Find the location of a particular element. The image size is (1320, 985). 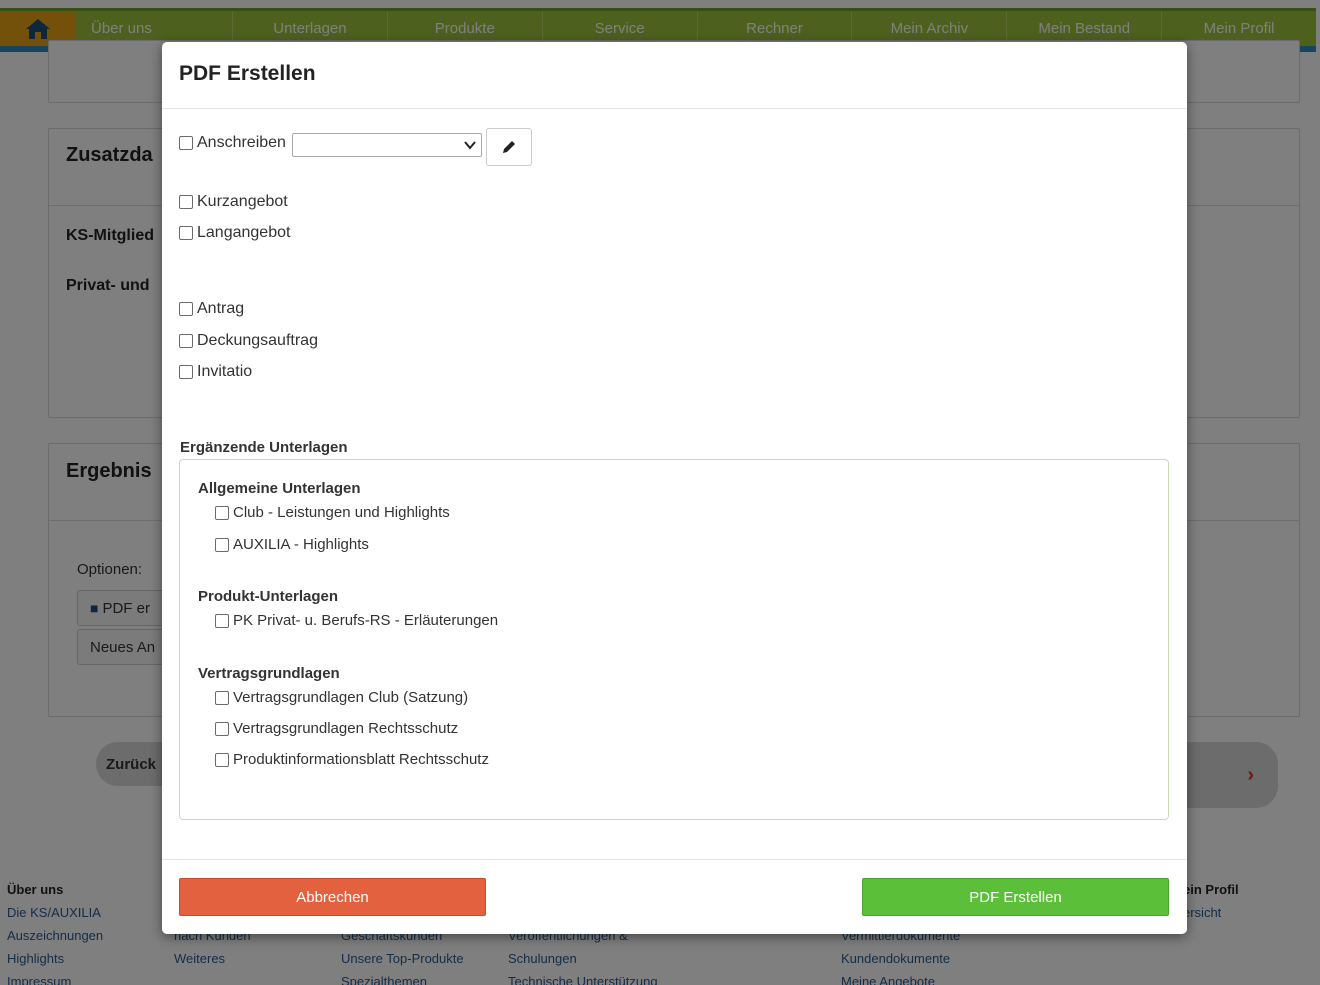

deckungsauftrag-row: Deckungsauftrag is located at coordinates (248, 341).